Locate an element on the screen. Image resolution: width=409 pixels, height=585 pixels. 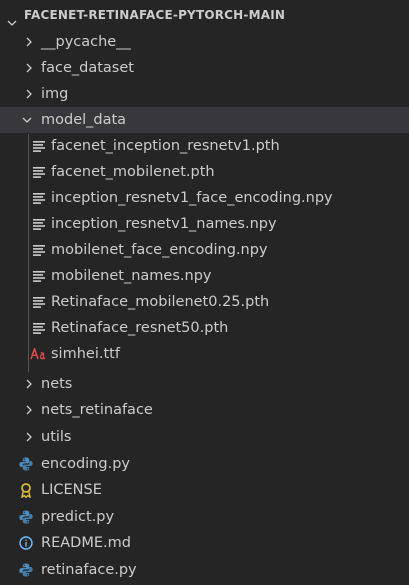
project-title: FACENET-RETINAFACE-PYTORCH-MAIN is located at coordinates (155, 15).